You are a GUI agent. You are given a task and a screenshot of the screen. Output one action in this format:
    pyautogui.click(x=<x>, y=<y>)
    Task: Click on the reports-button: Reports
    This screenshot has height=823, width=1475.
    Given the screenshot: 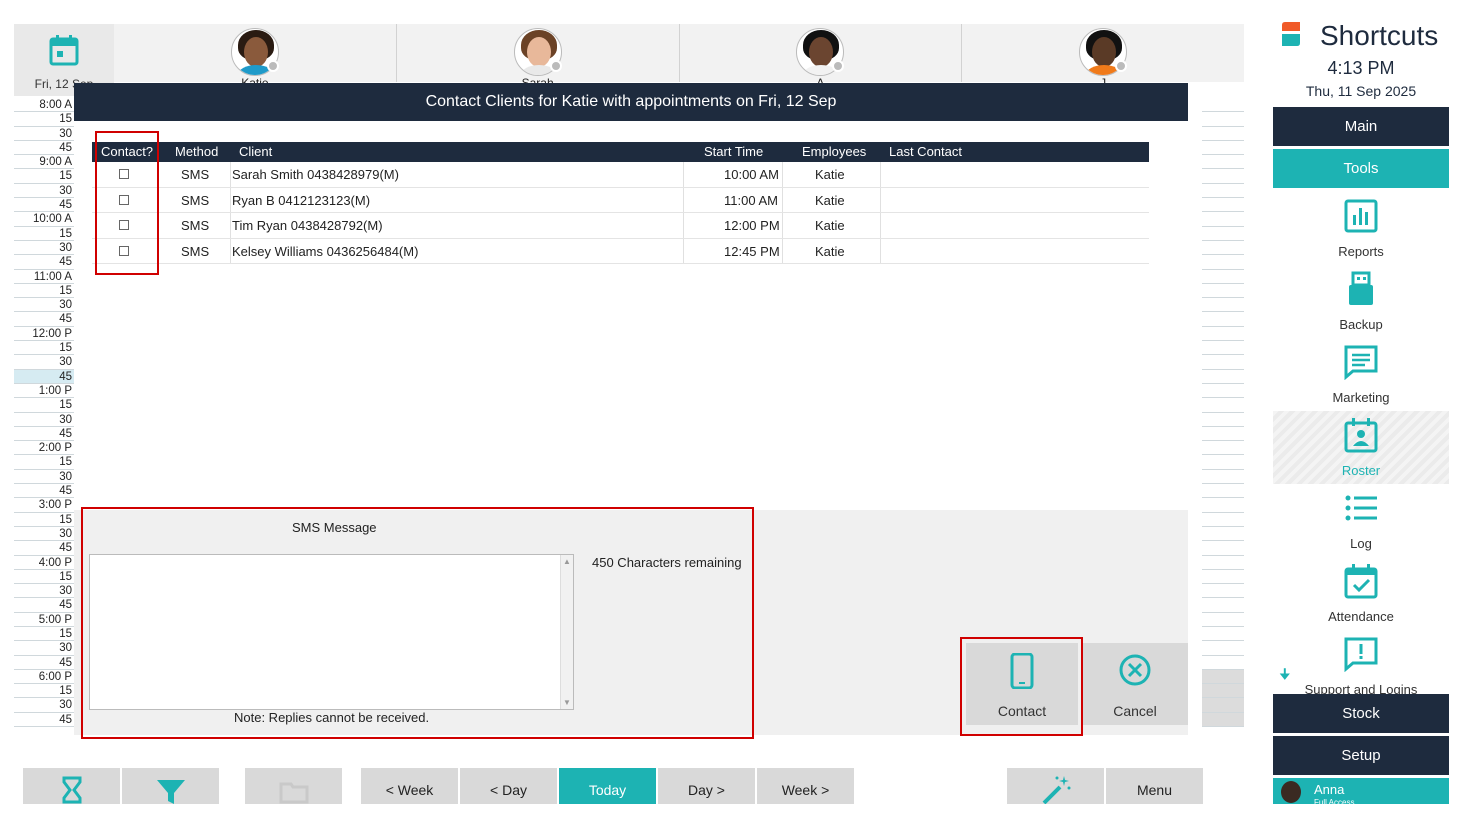 What is the action you would take?
    pyautogui.click(x=1361, y=228)
    